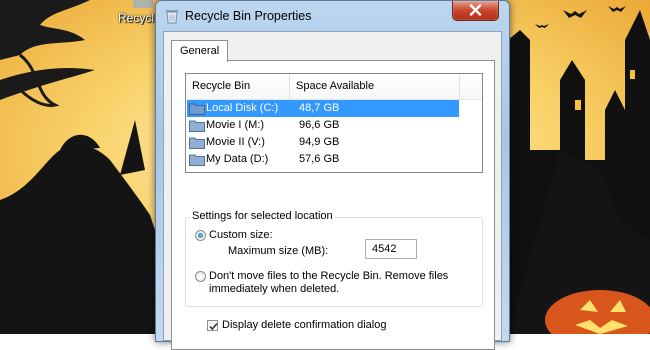 Image resolution: width=650 pixels, height=350 pixels. What do you see at coordinates (248, 16) in the screenshot?
I see `window-title: Recycle Bin Properties` at bounding box center [248, 16].